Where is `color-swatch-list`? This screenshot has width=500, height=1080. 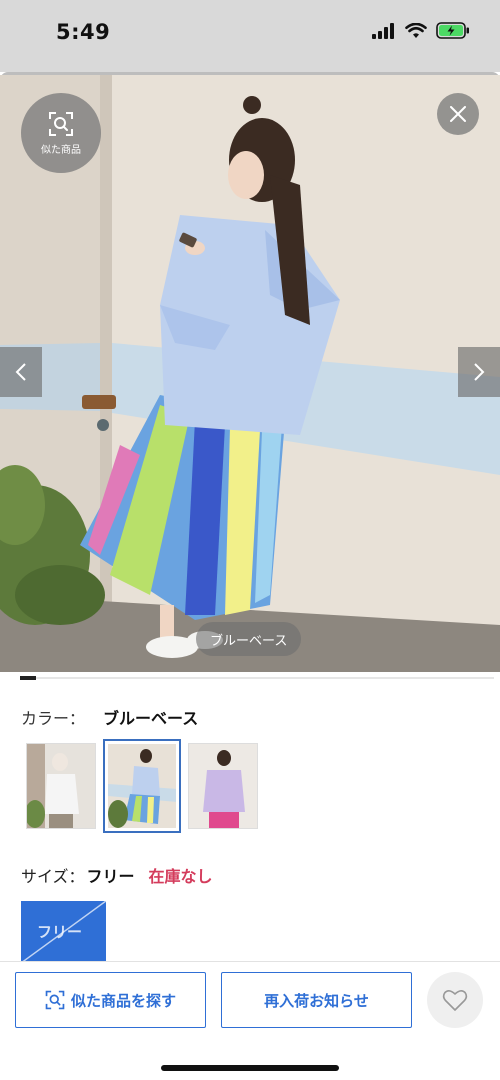 color-swatch-list is located at coordinates (142, 786).